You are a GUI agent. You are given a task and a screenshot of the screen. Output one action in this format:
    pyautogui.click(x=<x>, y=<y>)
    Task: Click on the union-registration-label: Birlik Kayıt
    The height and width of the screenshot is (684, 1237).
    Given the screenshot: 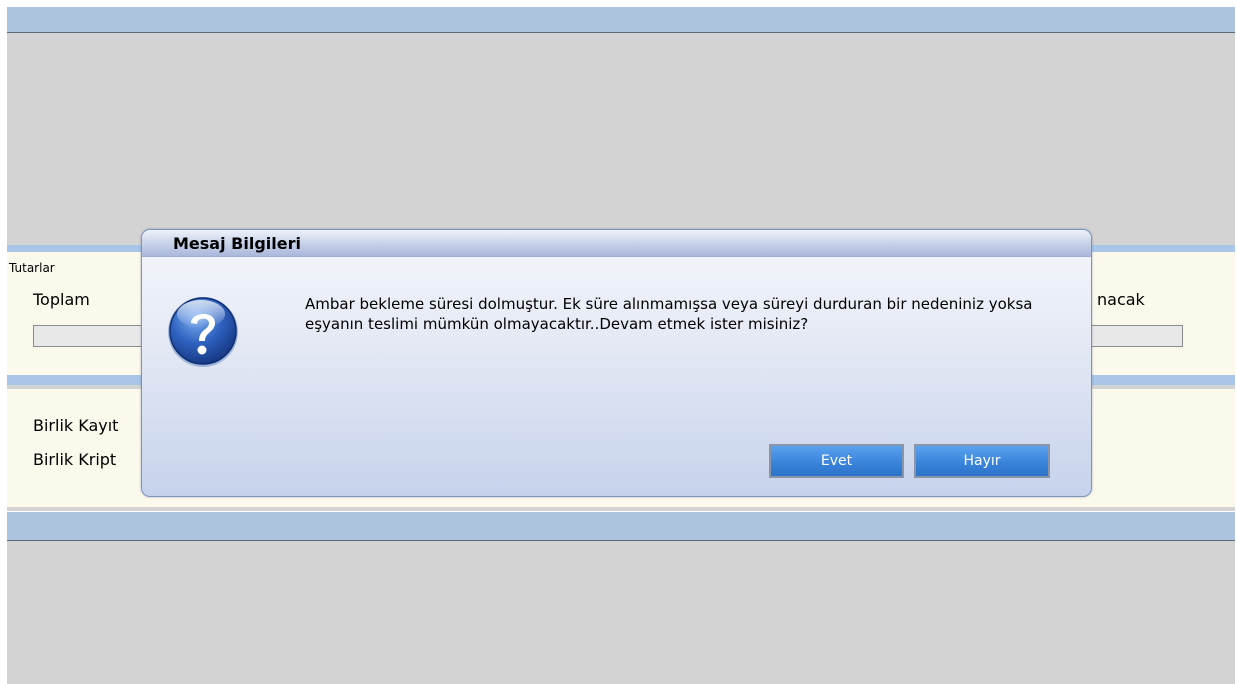 What is the action you would take?
    pyautogui.click(x=76, y=425)
    